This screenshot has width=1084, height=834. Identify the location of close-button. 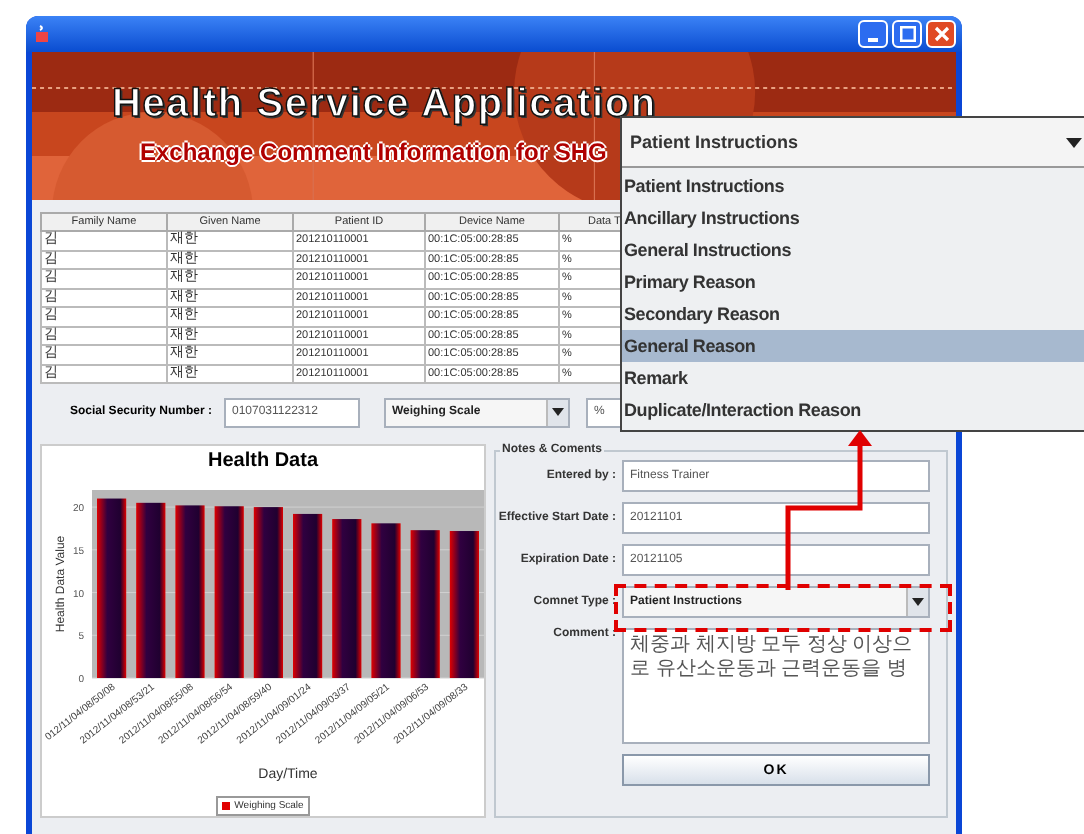
(941, 34).